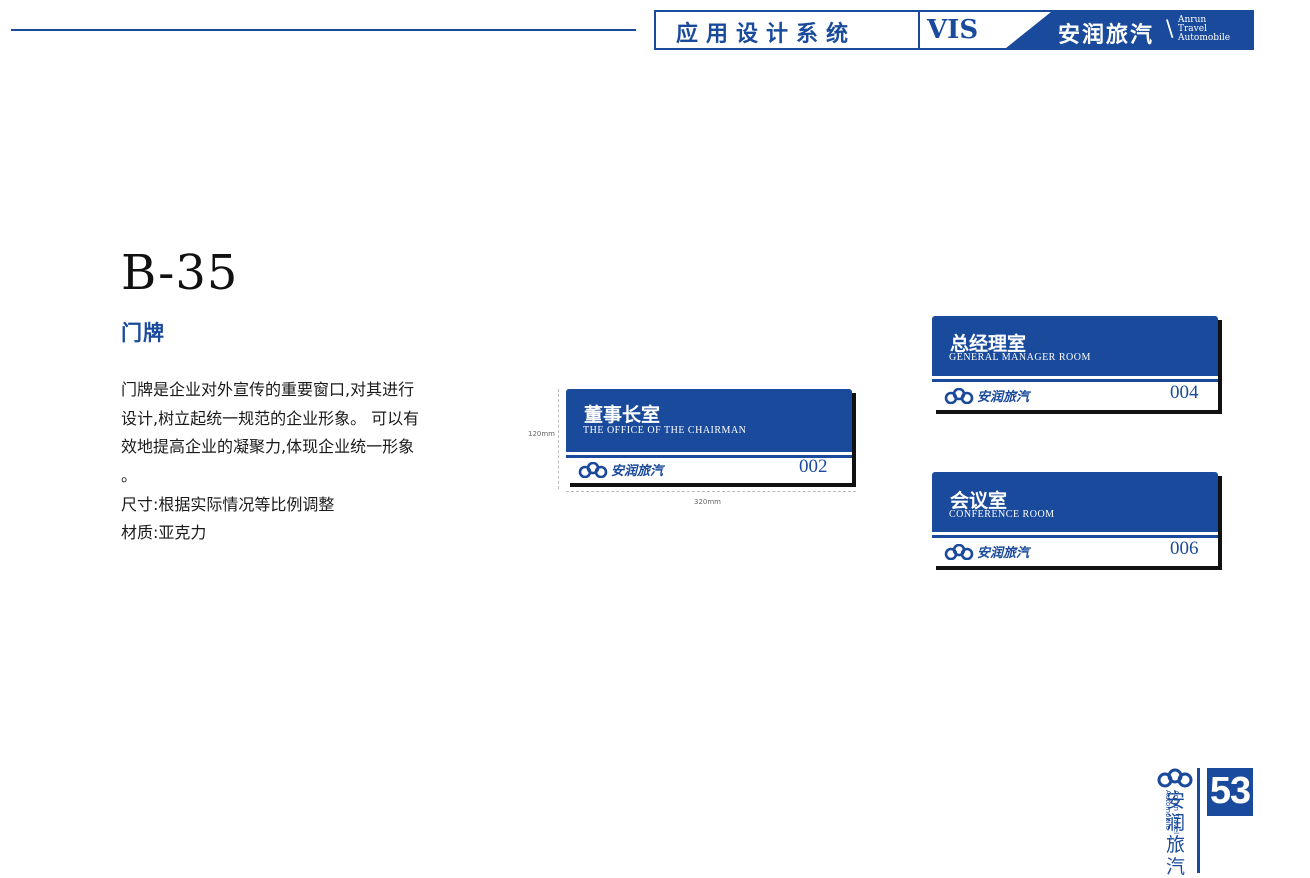 Image resolution: width=1310 pixels, height=878 pixels. What do you see at coordinates (1020, 357) in the screenshot?
I see `sign-title-en: GENERAL MANAGER ROOM` at bounding box center [1020, 357].